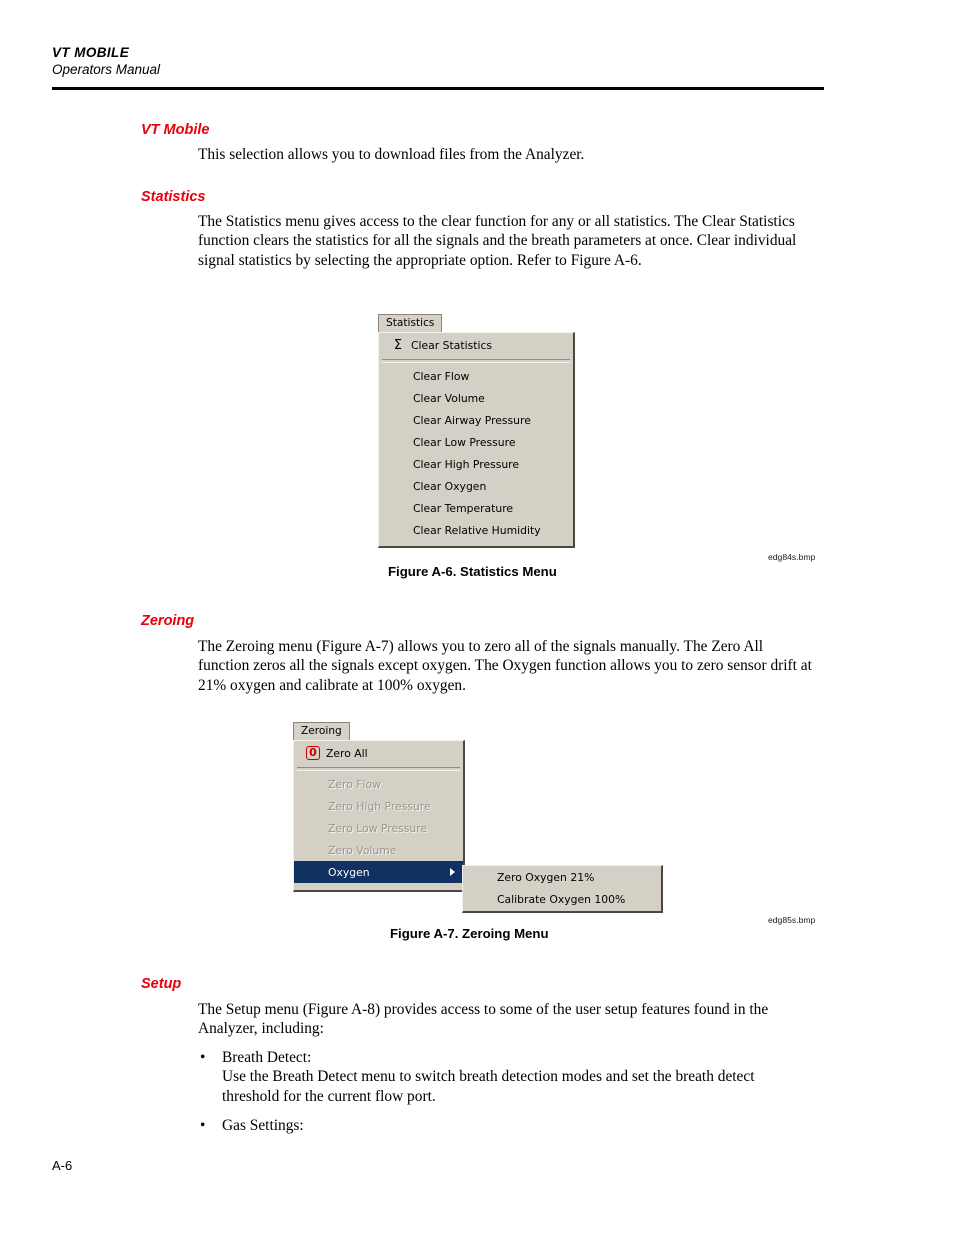 This screenshot has width=954, height=1235. What do you see at coordinates (62, 1165) in the screenshot?
I see `page-number: A-6` at bounding box center [62, 1165].